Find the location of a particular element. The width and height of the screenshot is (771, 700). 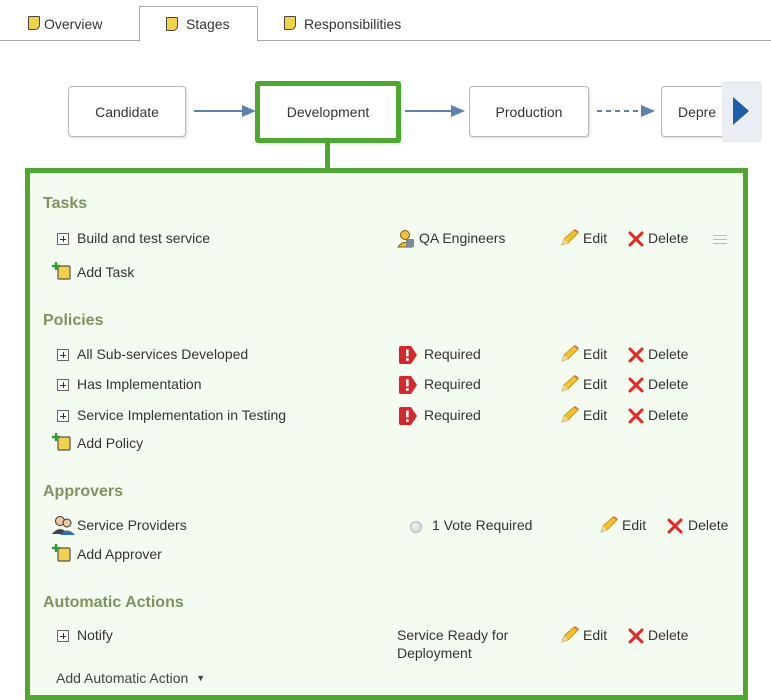

approver-votes: 1 Vote Required is located at coordinates (482, 525).